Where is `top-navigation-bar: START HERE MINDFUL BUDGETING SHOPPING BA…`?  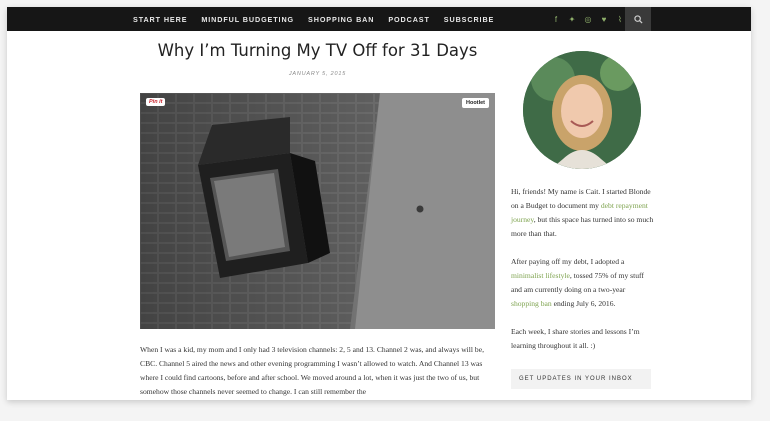
top-navigation-bar: START HERE MINDFUL BUDGETING SHOPPING BA… is located at coordinates (379, 19).